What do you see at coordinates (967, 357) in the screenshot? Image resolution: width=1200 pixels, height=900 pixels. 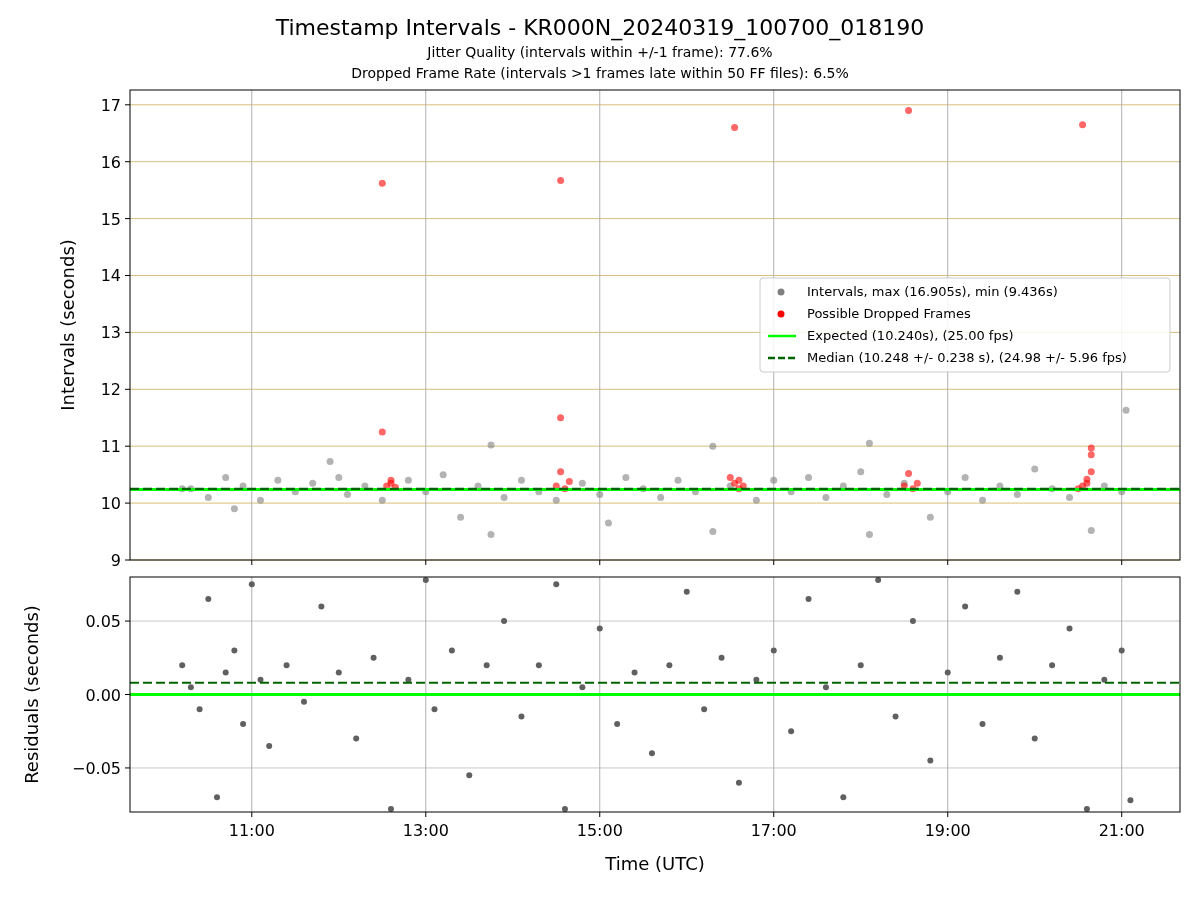 I see `legend-label: Median (10.248 +/- 0.238 s), (24.98 +/- 5.96 fps)` at bounding box center [967, 357].